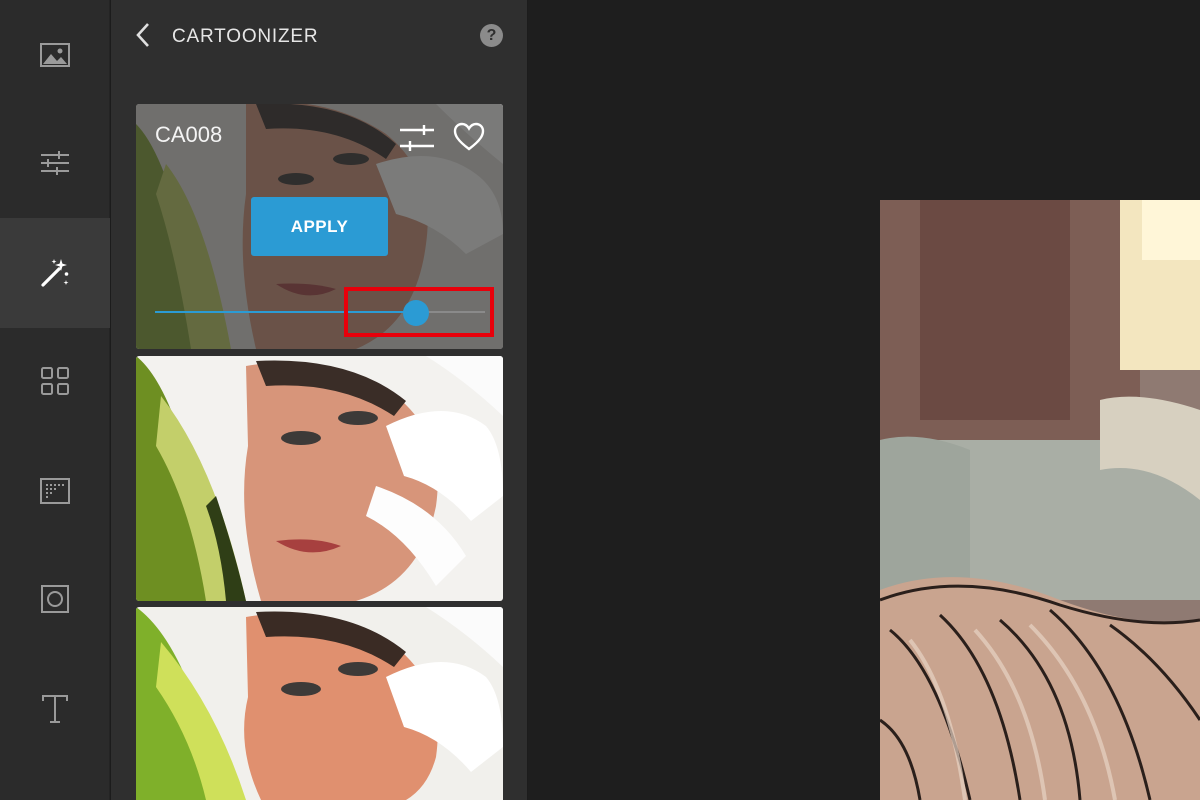 The height and width of the screenshot is (800, 1200). I want to click on sidebar-item-text, so click(55, 709).